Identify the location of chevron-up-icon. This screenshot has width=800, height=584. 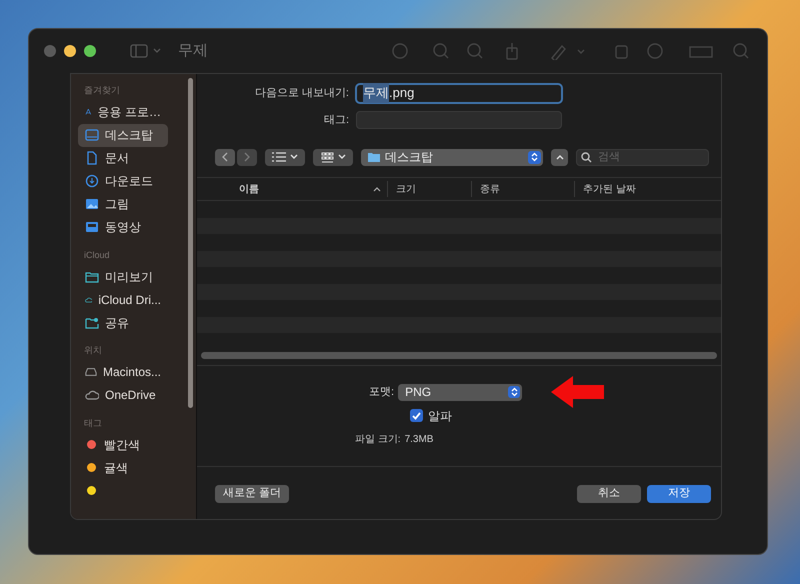
(560, 157).